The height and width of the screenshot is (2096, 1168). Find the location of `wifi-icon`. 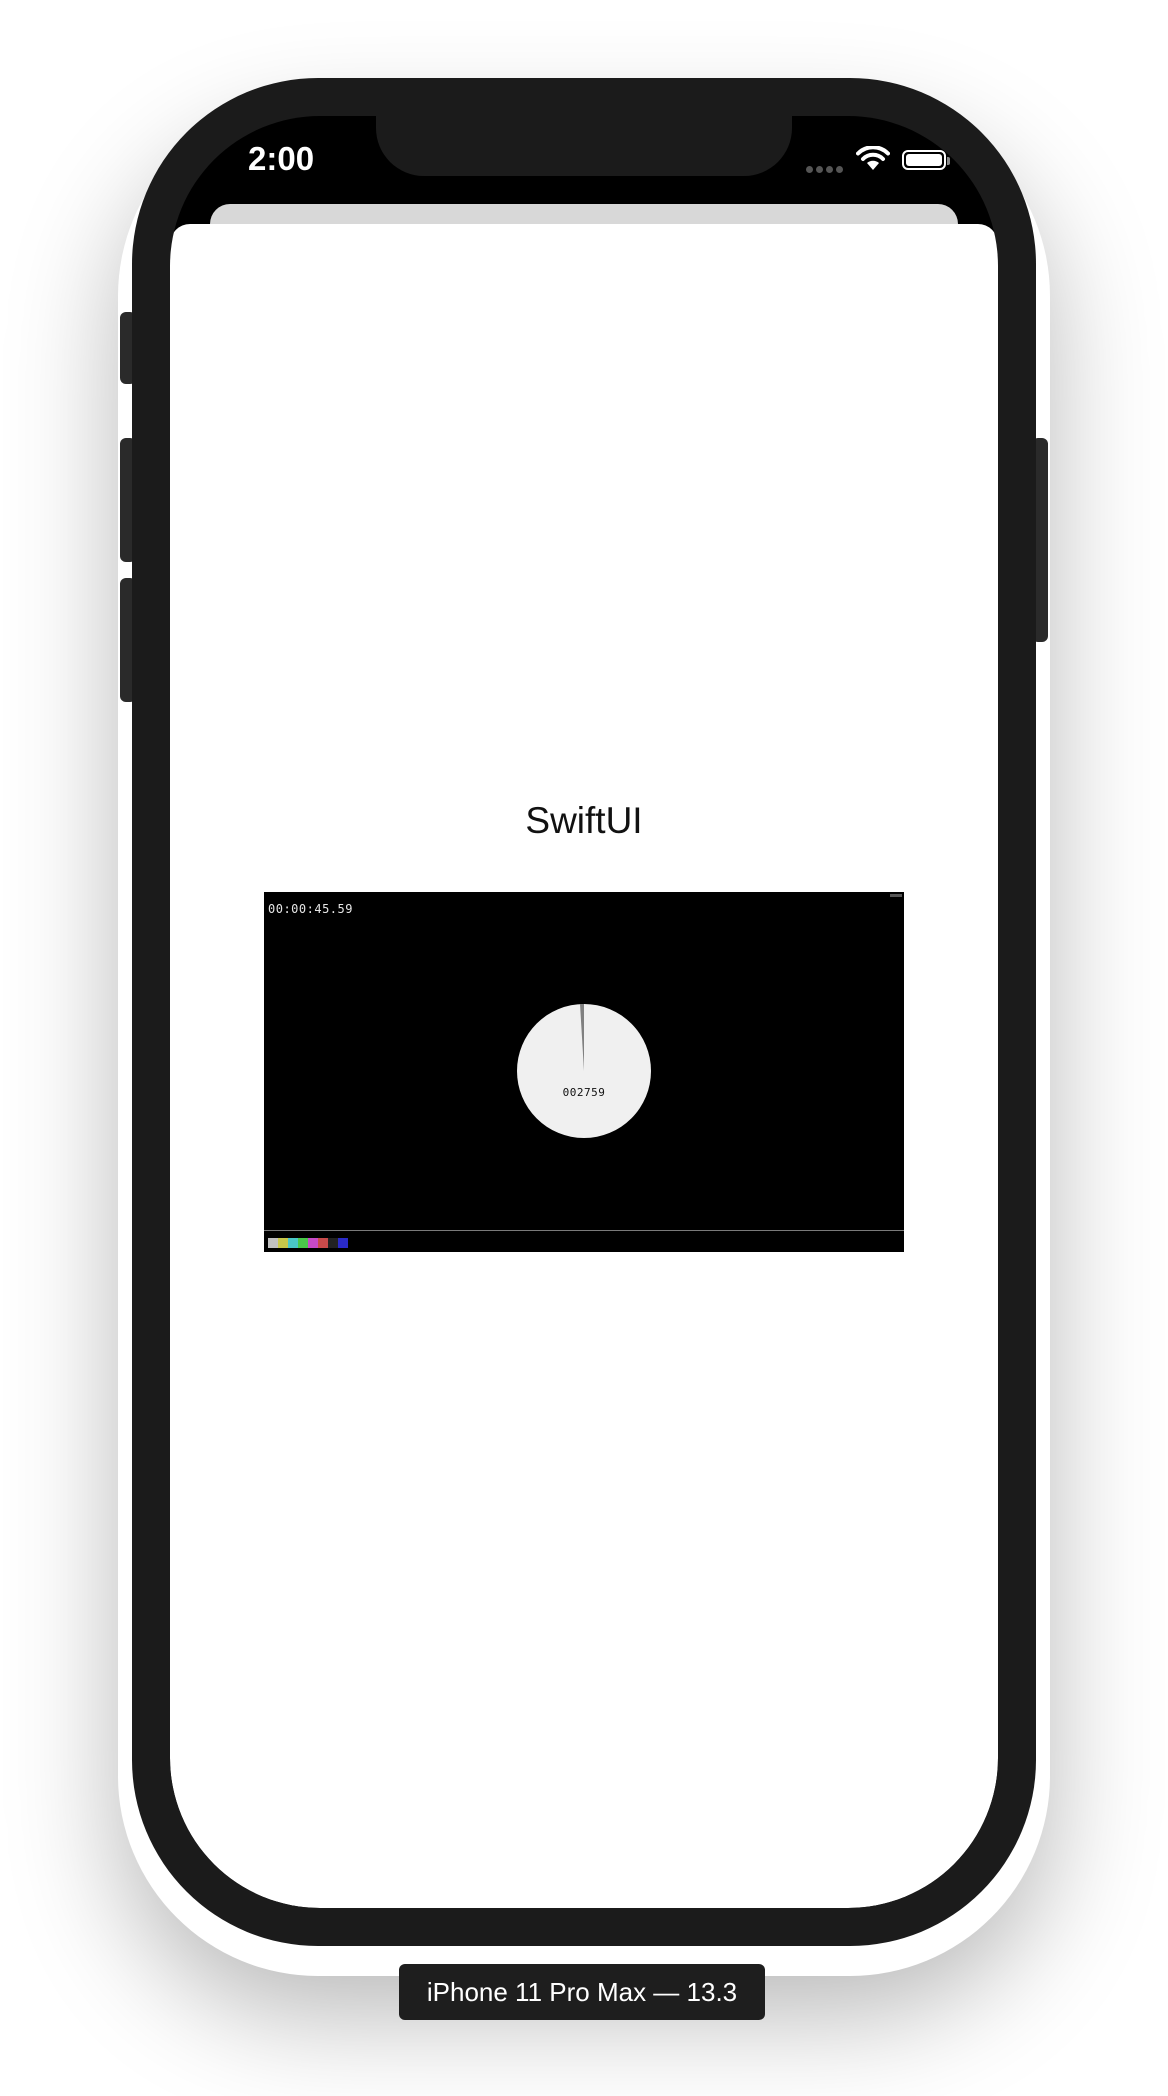

wifi-icon is located at coordinates (873, 158).